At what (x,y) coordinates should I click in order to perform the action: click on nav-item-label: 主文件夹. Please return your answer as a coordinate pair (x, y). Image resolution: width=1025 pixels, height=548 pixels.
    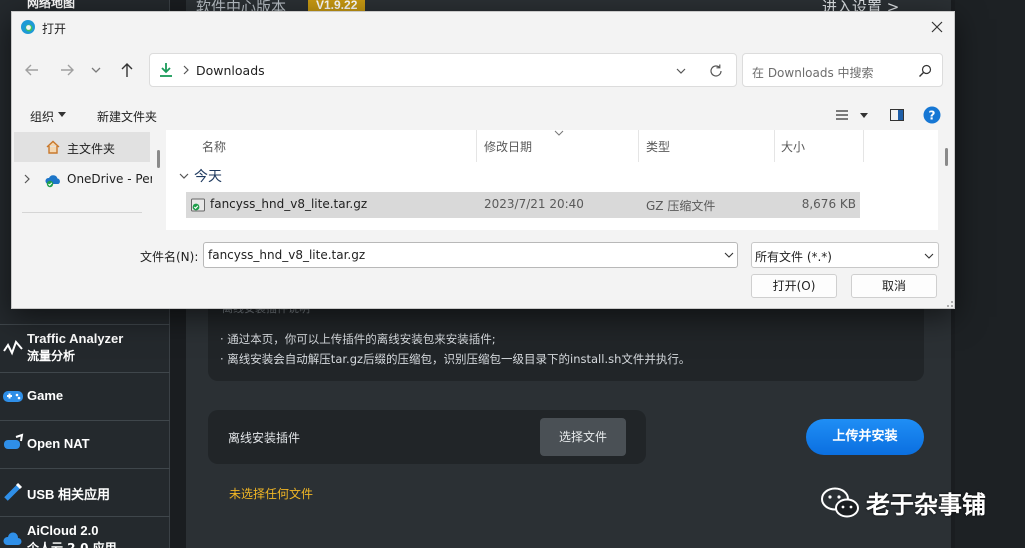
    Looking at the image, I should click on (91, 149).